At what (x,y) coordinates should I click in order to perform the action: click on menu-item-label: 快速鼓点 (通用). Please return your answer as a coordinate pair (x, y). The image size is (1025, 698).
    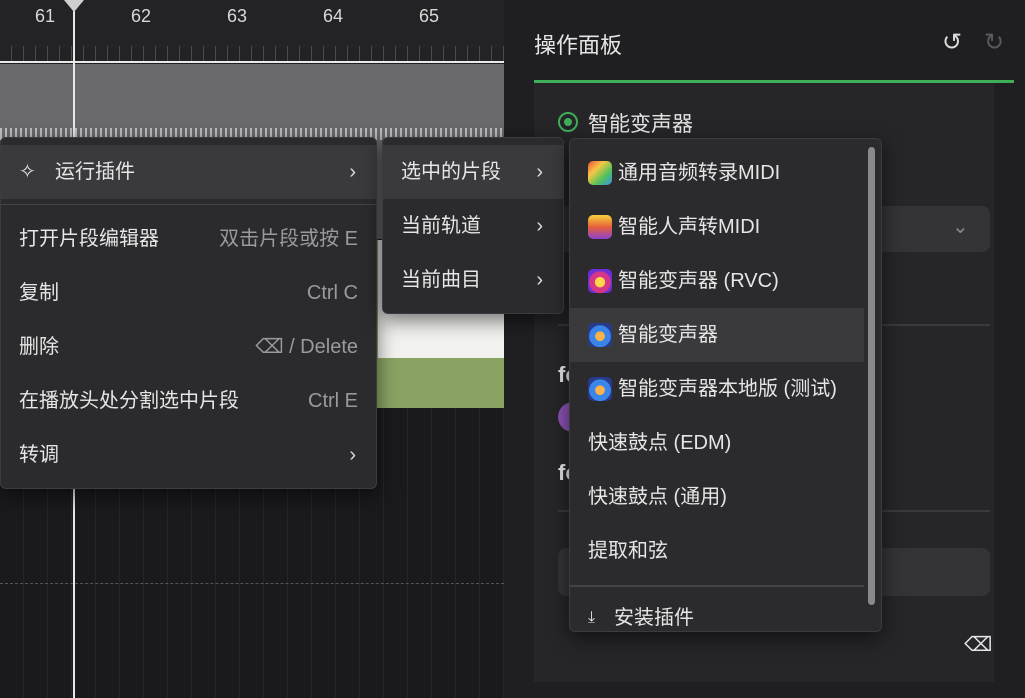
    Looking at the image, I should click on (657, 497).